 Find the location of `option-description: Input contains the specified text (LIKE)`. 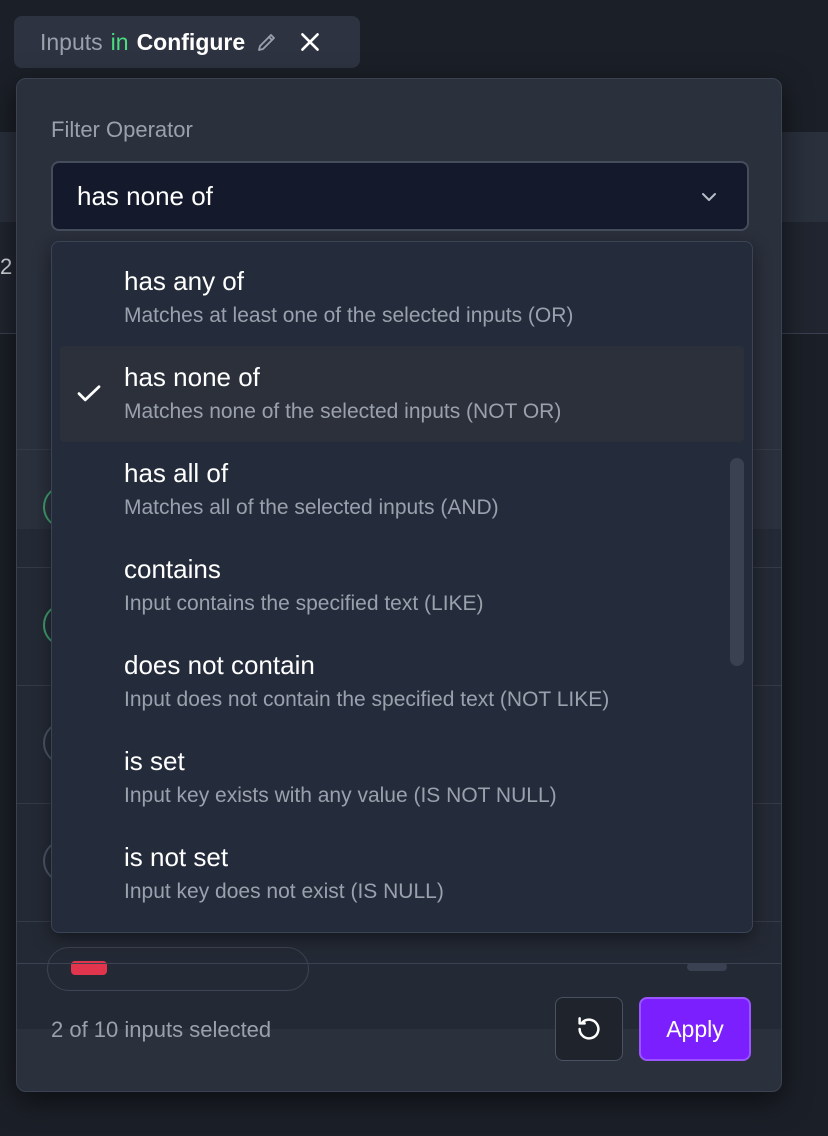

option-description: Input contains the specified text (LIKE) is located at coordinates (304, 603).